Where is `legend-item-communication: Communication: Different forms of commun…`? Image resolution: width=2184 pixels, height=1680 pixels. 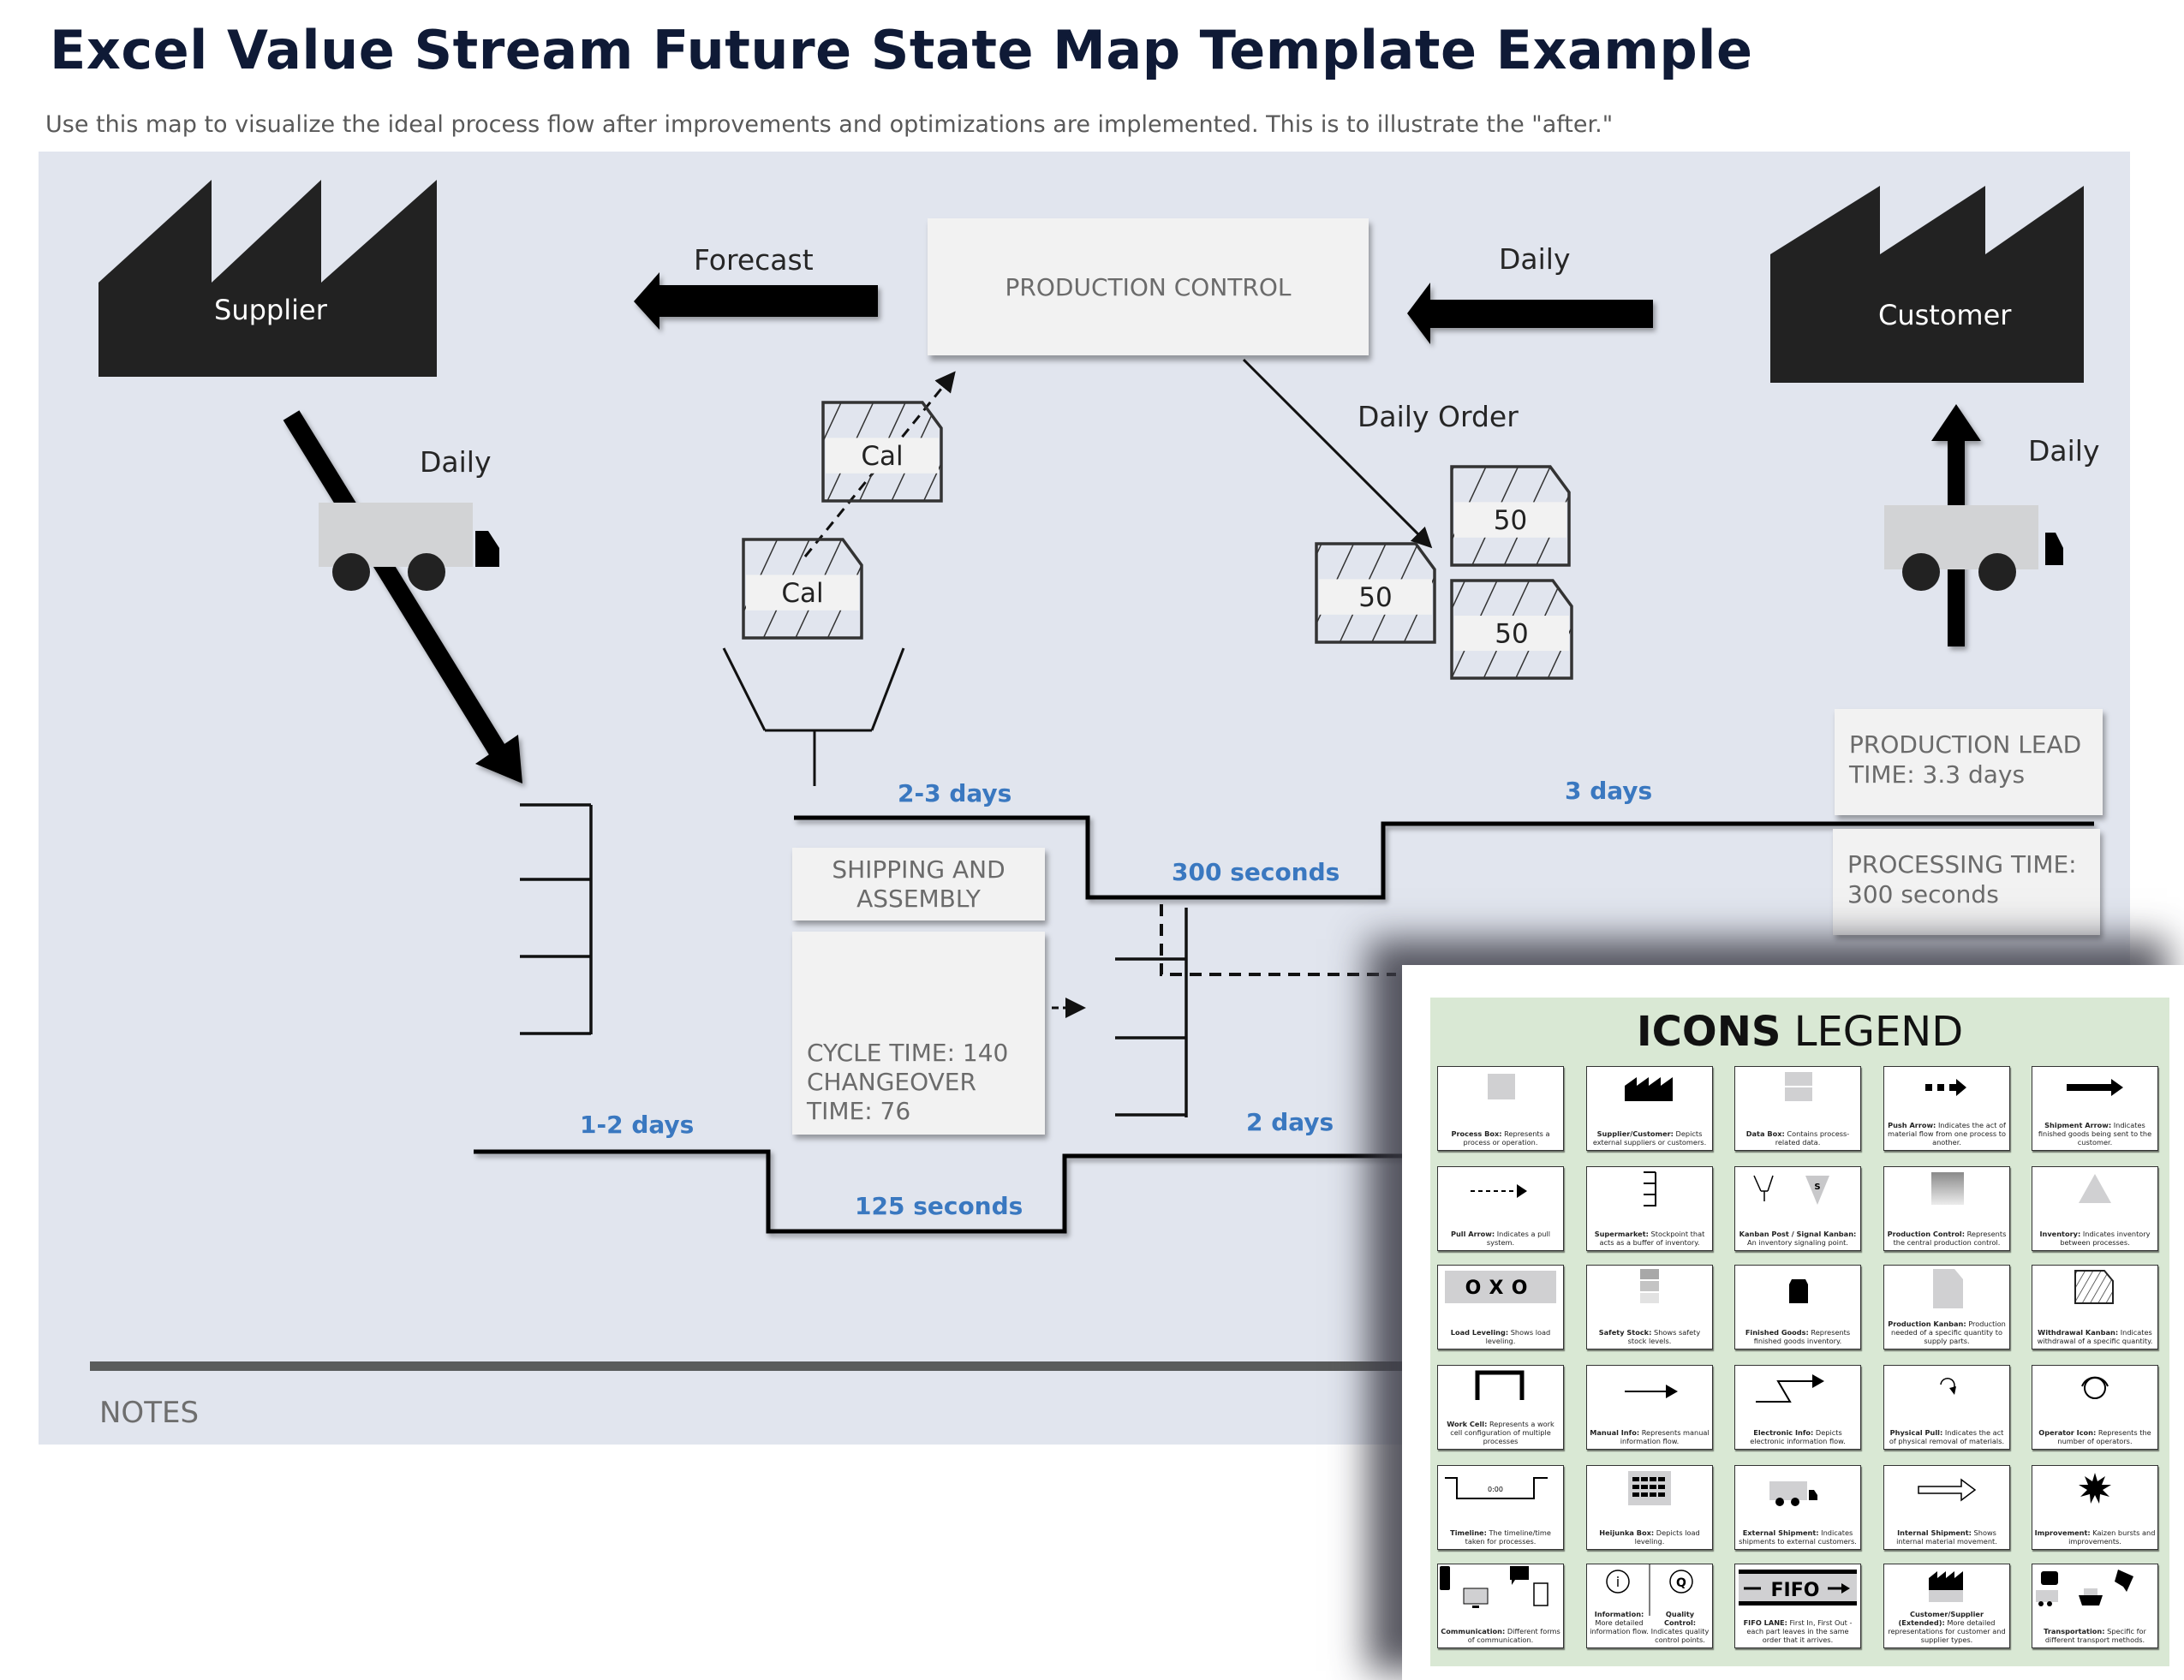 legend-item-communication: Communication: Different forms of commun… is located at coordinates (1500, 1606).